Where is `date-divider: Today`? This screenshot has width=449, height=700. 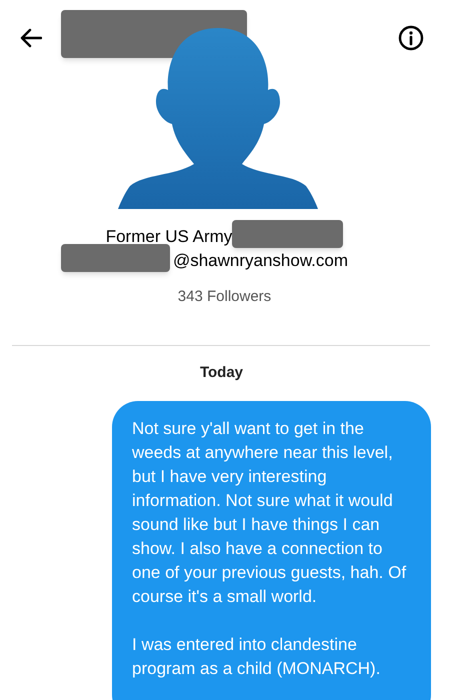 date-divider: Today is located at coordinates (222, 373).